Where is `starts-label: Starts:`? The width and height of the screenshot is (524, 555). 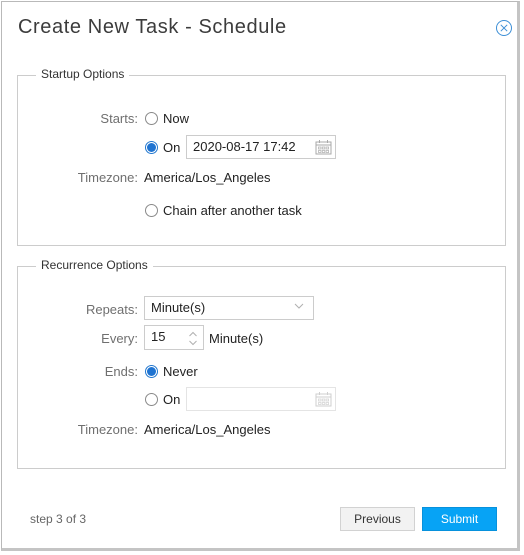
starts-label: Starts: is located at coordinates (119, 118).